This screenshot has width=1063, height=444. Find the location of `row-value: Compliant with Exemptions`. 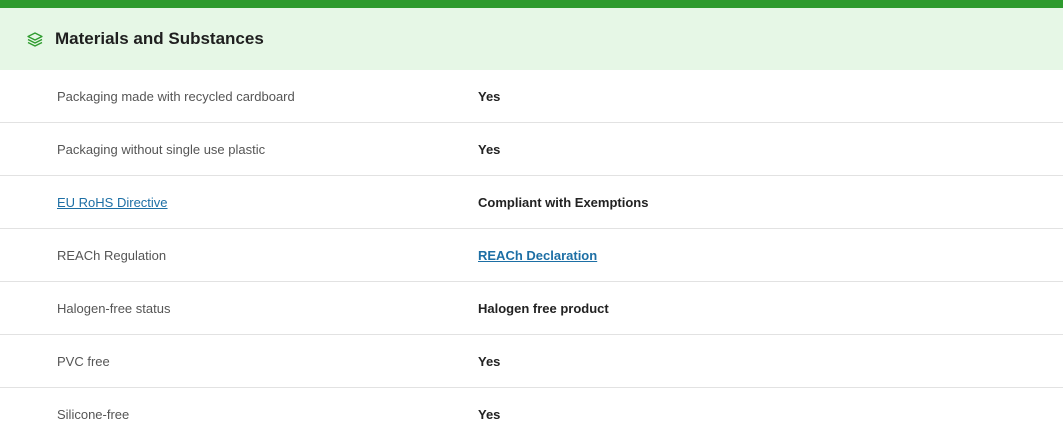

row-value: Compliant with Exemptions is located at coordinates (563, 202).